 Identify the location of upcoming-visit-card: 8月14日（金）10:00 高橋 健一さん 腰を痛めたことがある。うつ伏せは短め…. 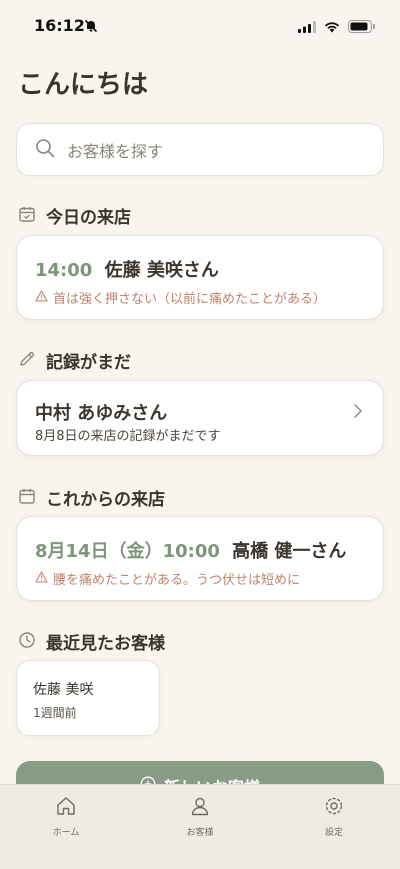
(200, 558).